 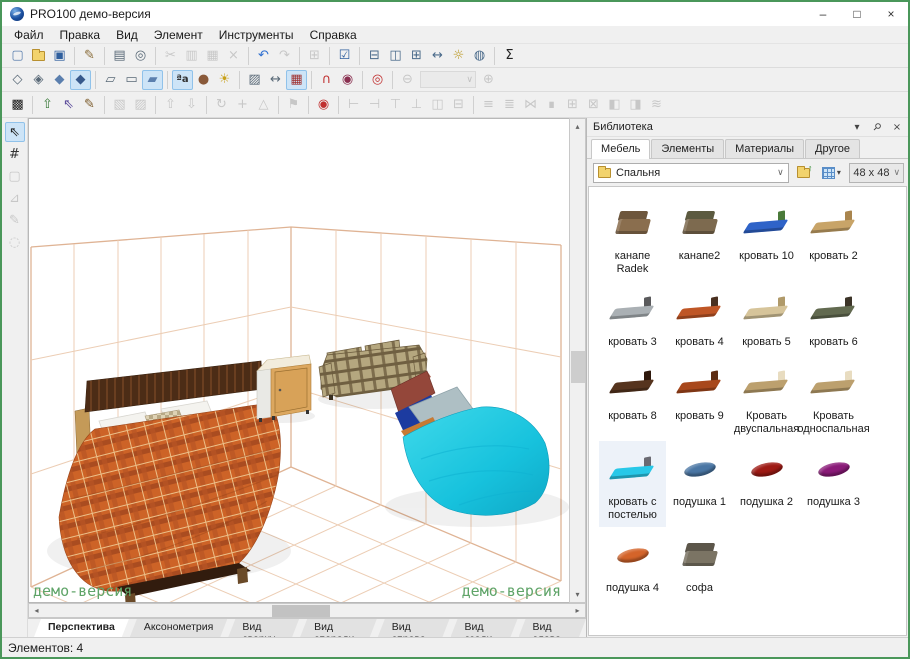 What do you see at coordinates (484, 628) in the screenshot?
I see `view-tab-вид-сзади: Вид сзади` at bounding box center [484, 628].